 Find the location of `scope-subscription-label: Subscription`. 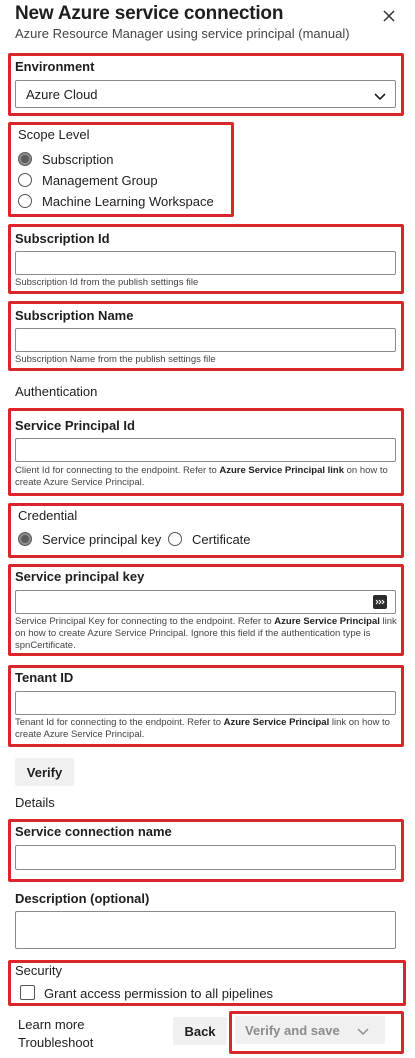

scope-subscription-label: Subscription is located at coordinates (78, 159).